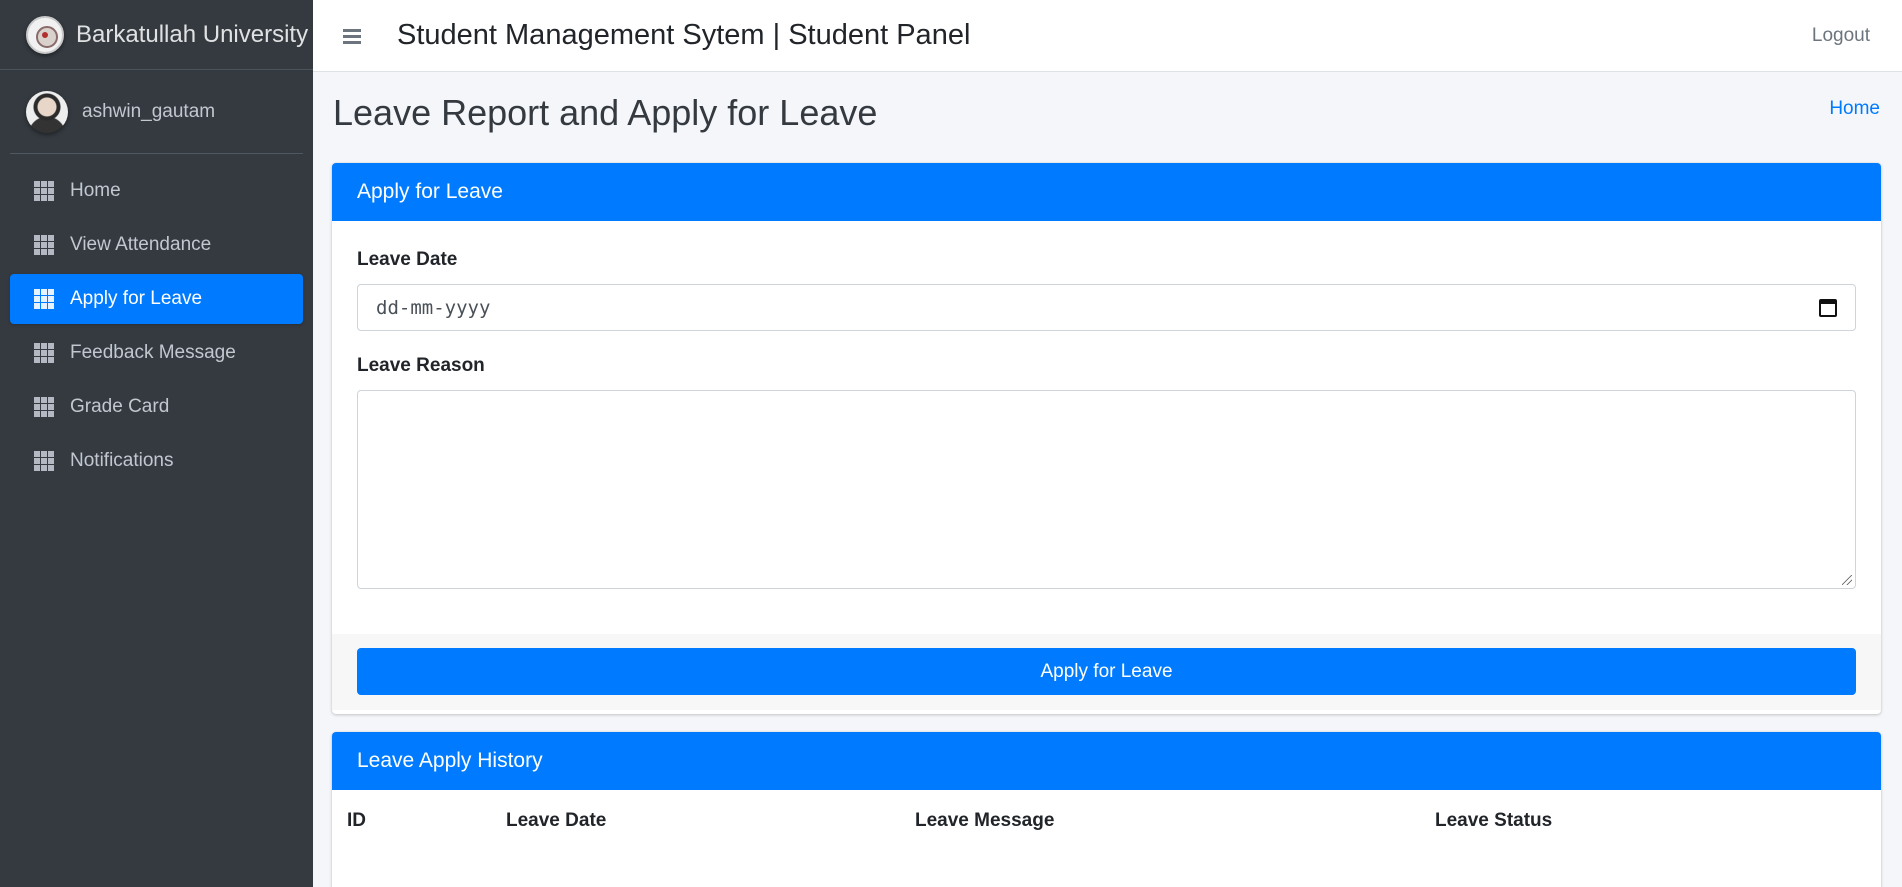 Image resolution: width=1902 pixels, height=887 pixels. What do you see at coordinates (985, 820) in the screenshot?
I see `column-header-leave-message: Leave Message` at bounding box center [985, 820].